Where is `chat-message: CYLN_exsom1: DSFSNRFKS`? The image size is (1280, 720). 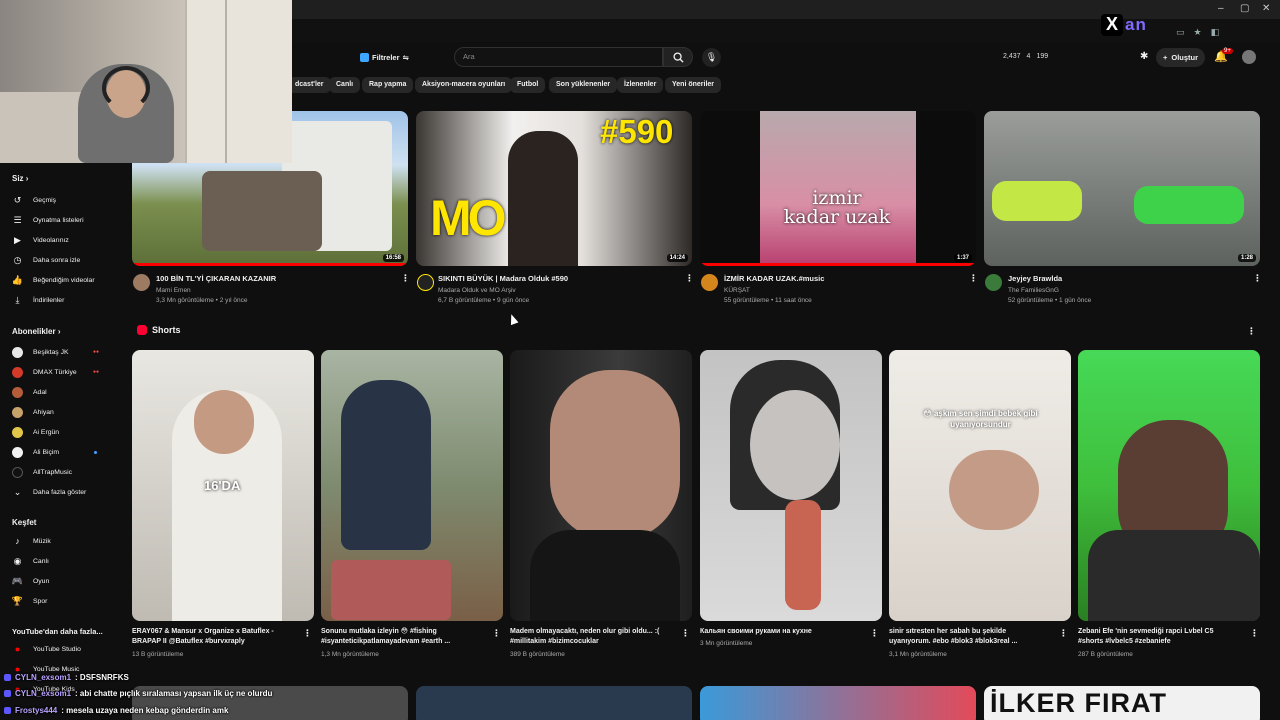
chat-message: CYLN_exsom1: DSFSNRFKS is located at coordinates (66, 677).